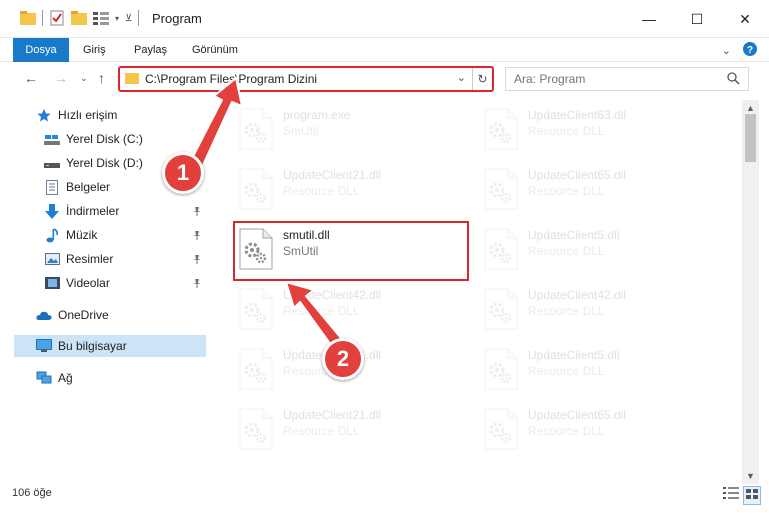 Image resolution: width=769 pixels, height=523 pixels. I want to click on file-name: UpdateClient63.dll, so click(577, 115).